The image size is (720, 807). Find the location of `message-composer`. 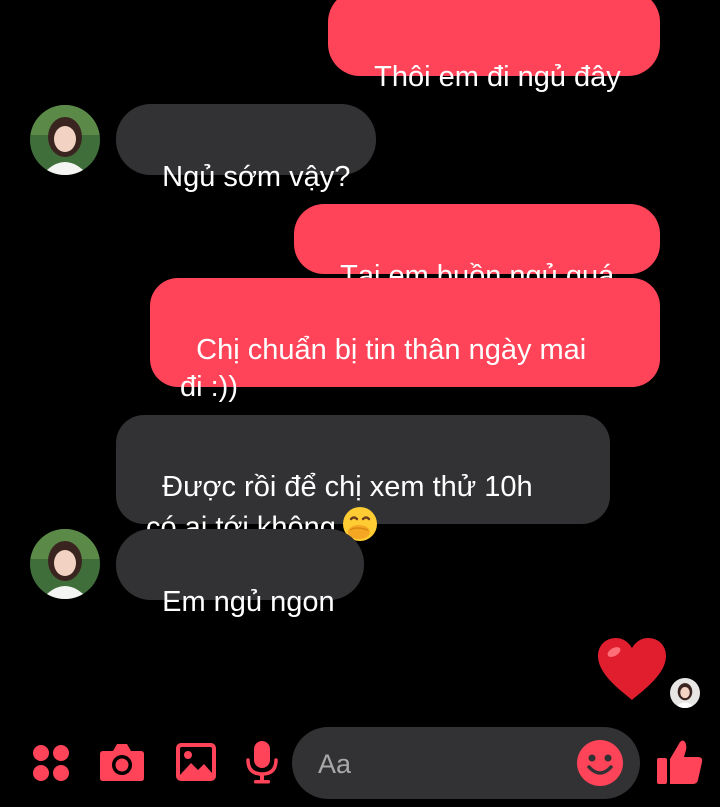

message-composer is located at coordinates (466, 763).